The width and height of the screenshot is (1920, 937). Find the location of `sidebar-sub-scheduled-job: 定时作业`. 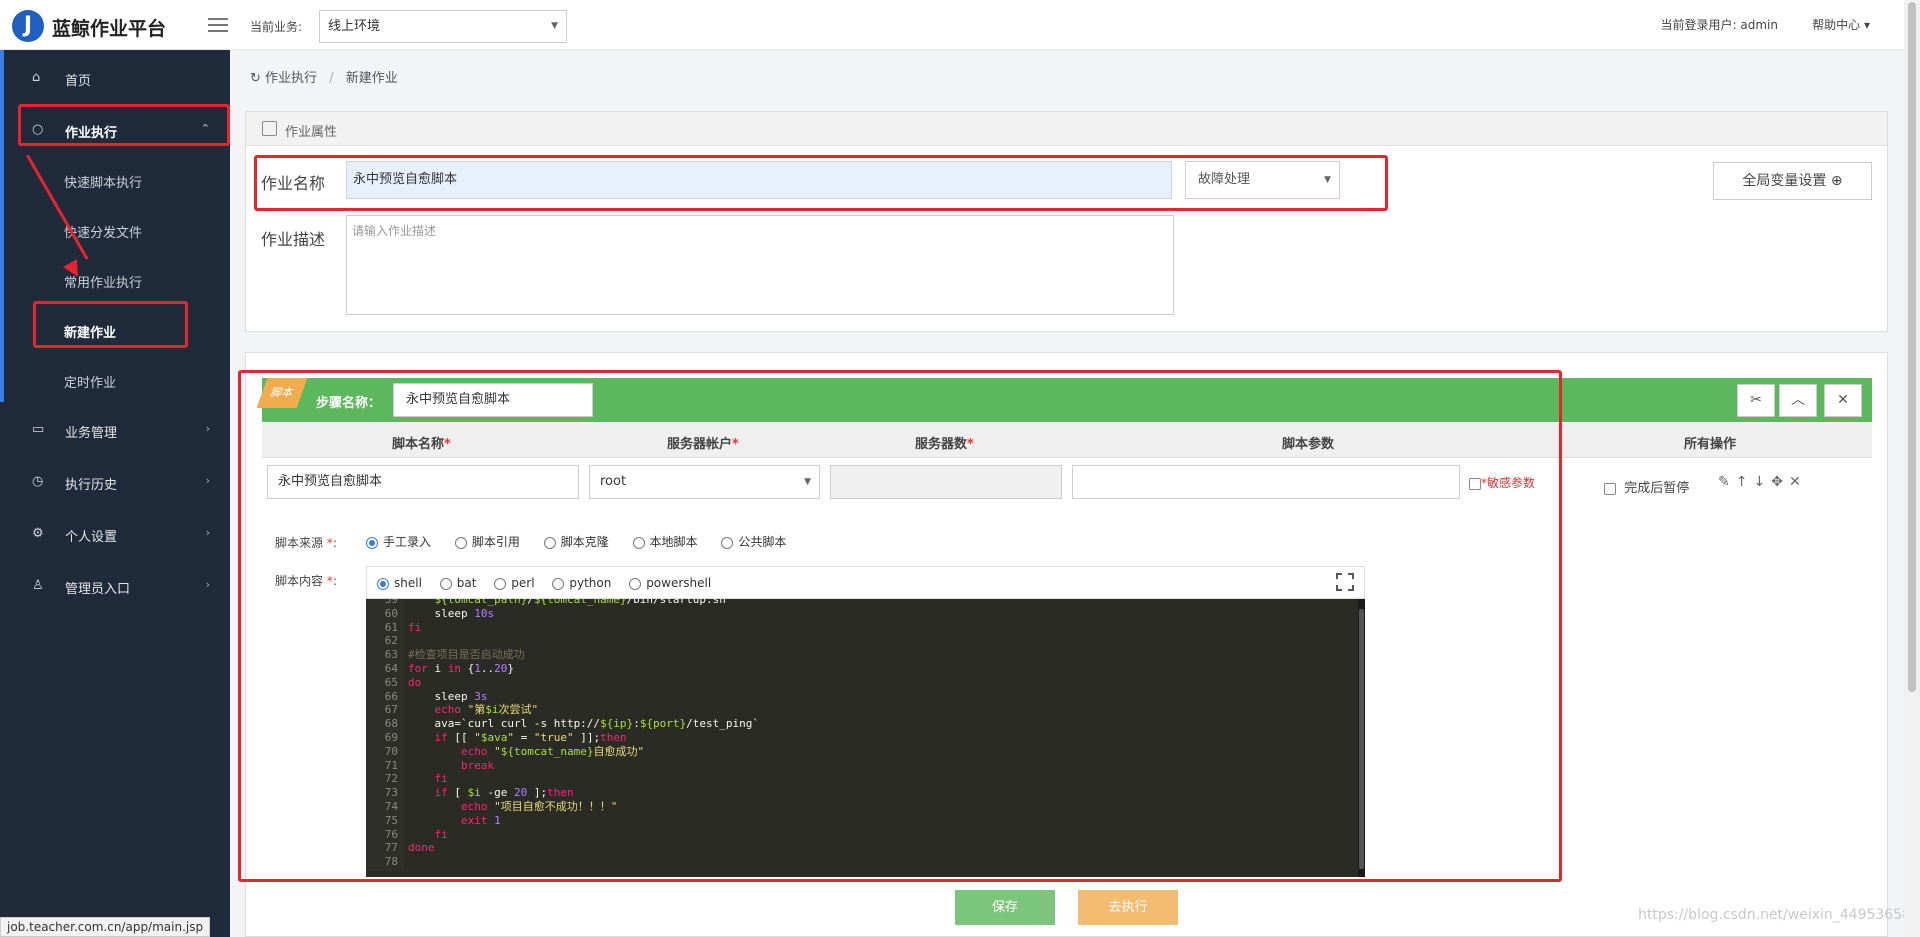

sidebar-sub-scheduled-job: 定时作业 is located at coordinates (115, 379).